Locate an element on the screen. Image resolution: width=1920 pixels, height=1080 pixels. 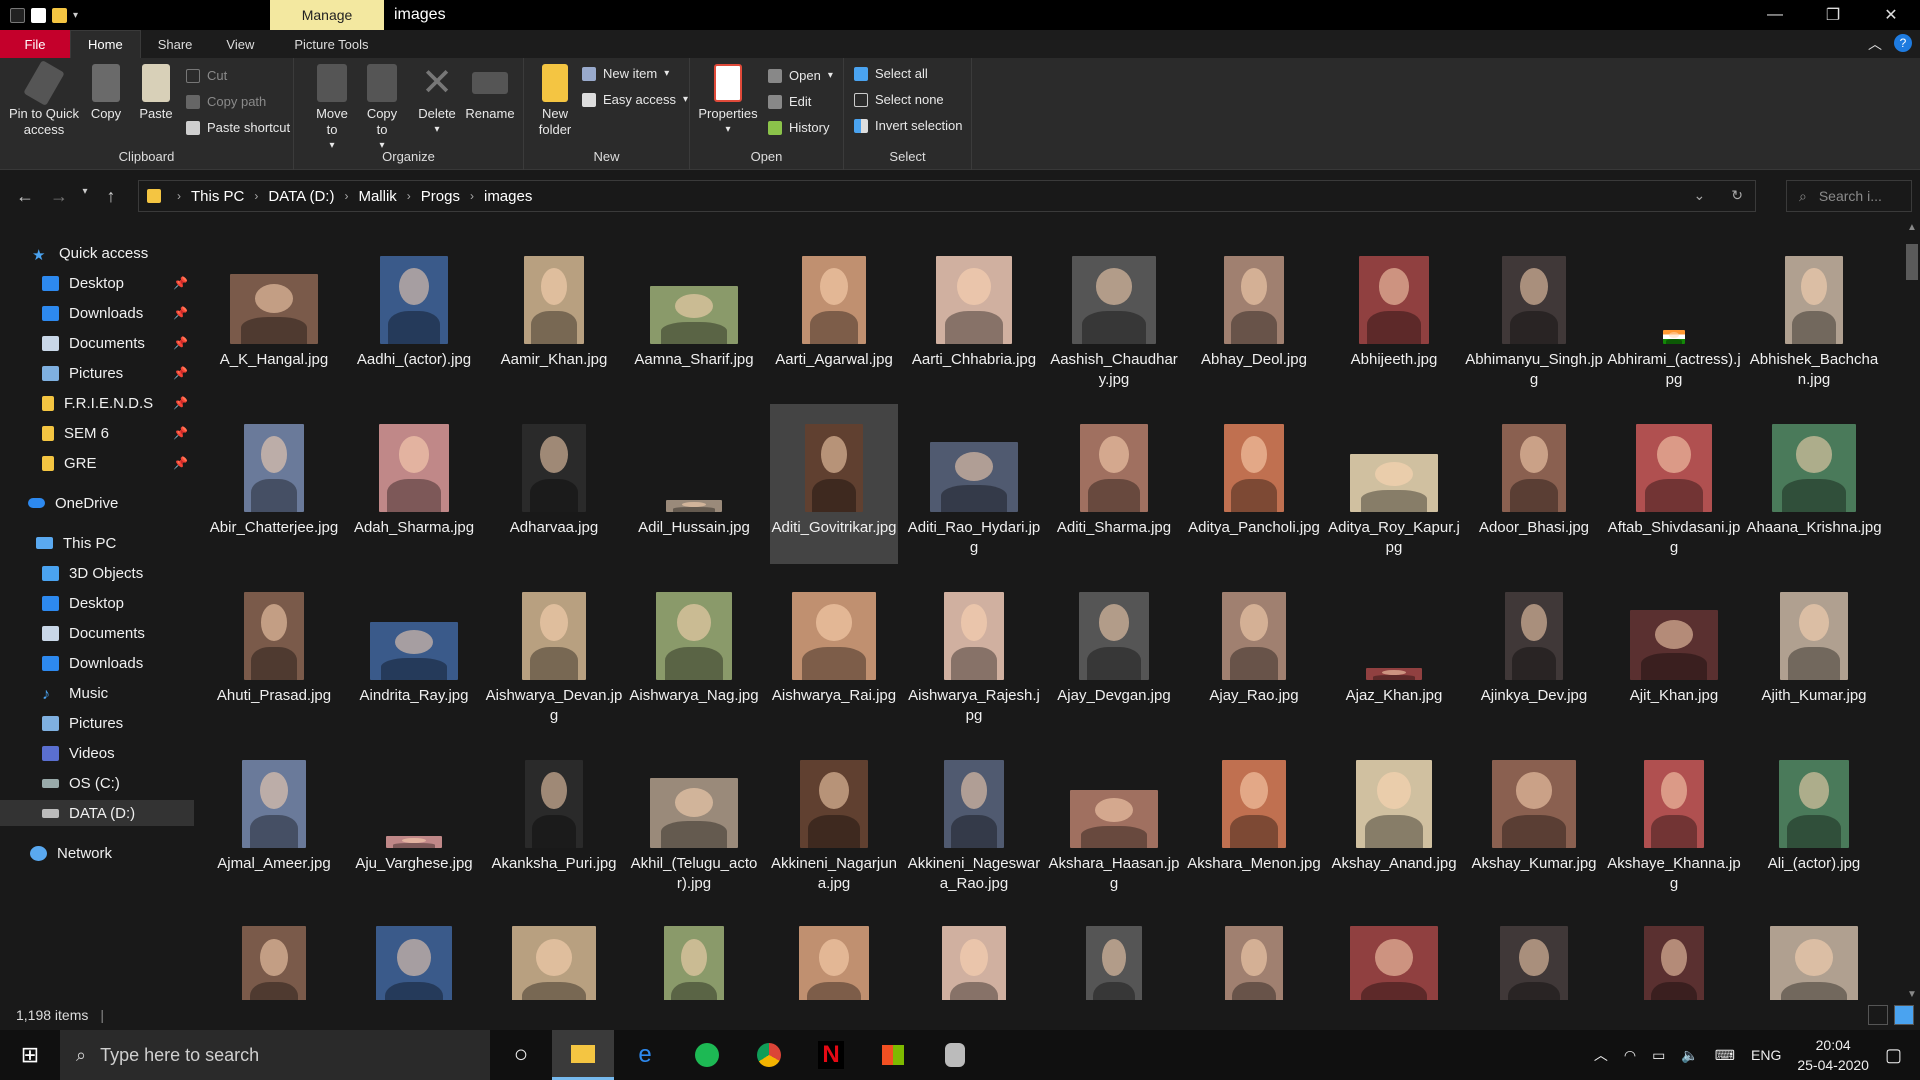
file-item: Aditya_Pancholi.jpg is located at coordinates (1254, 484).